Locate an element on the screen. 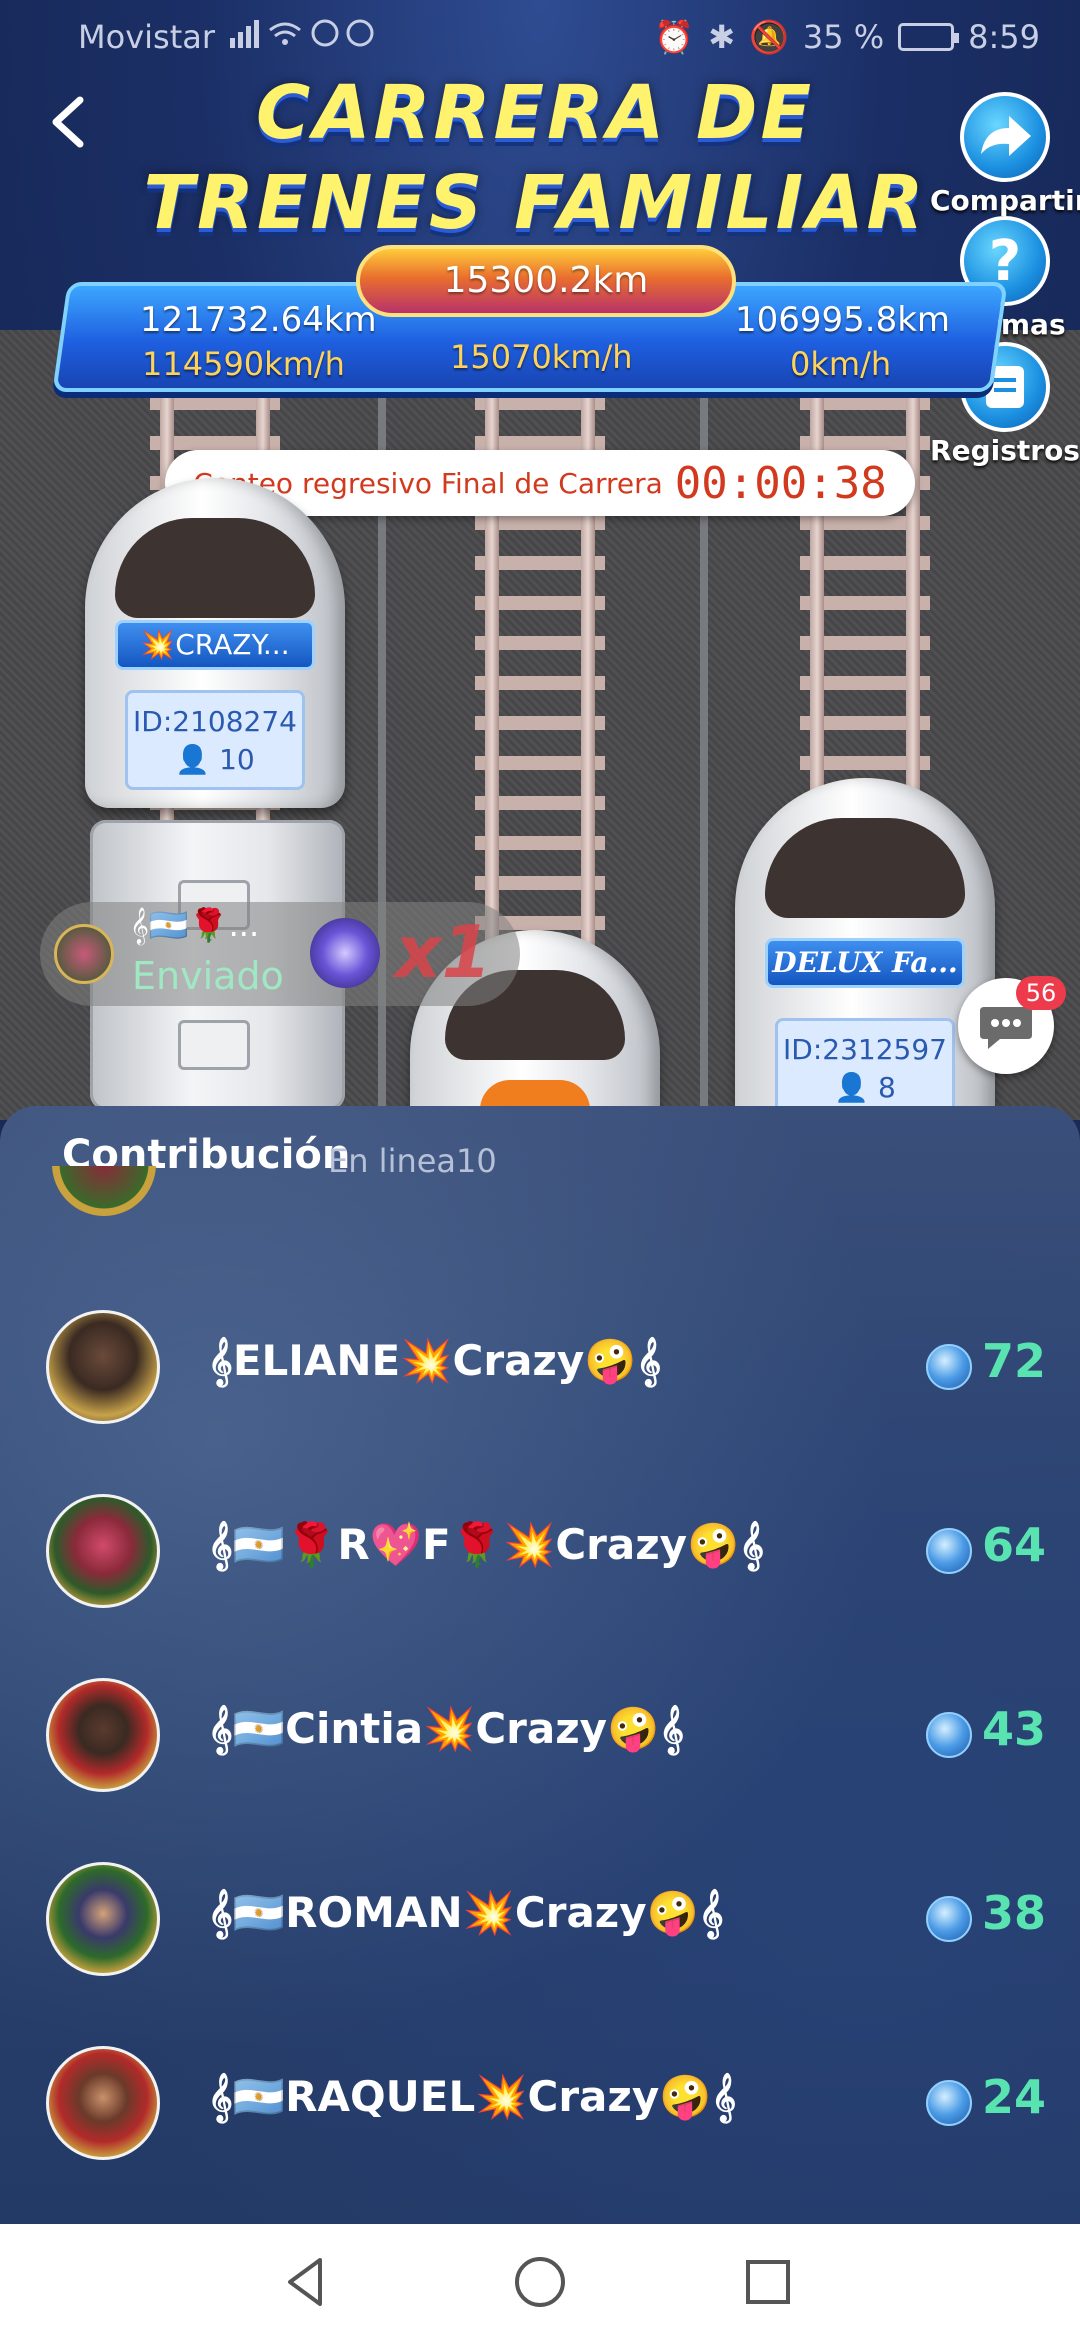 Image resolution: width=1080 pixels, height=2340 pixels. gift-action: Enviado is located at coordinates (208, 976).